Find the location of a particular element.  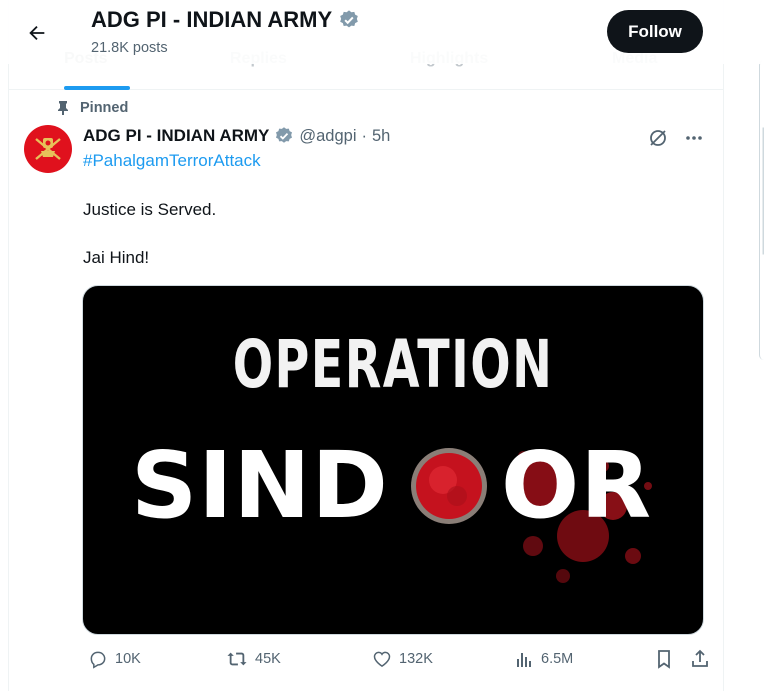

more-button is located at coordinates (694, 138).